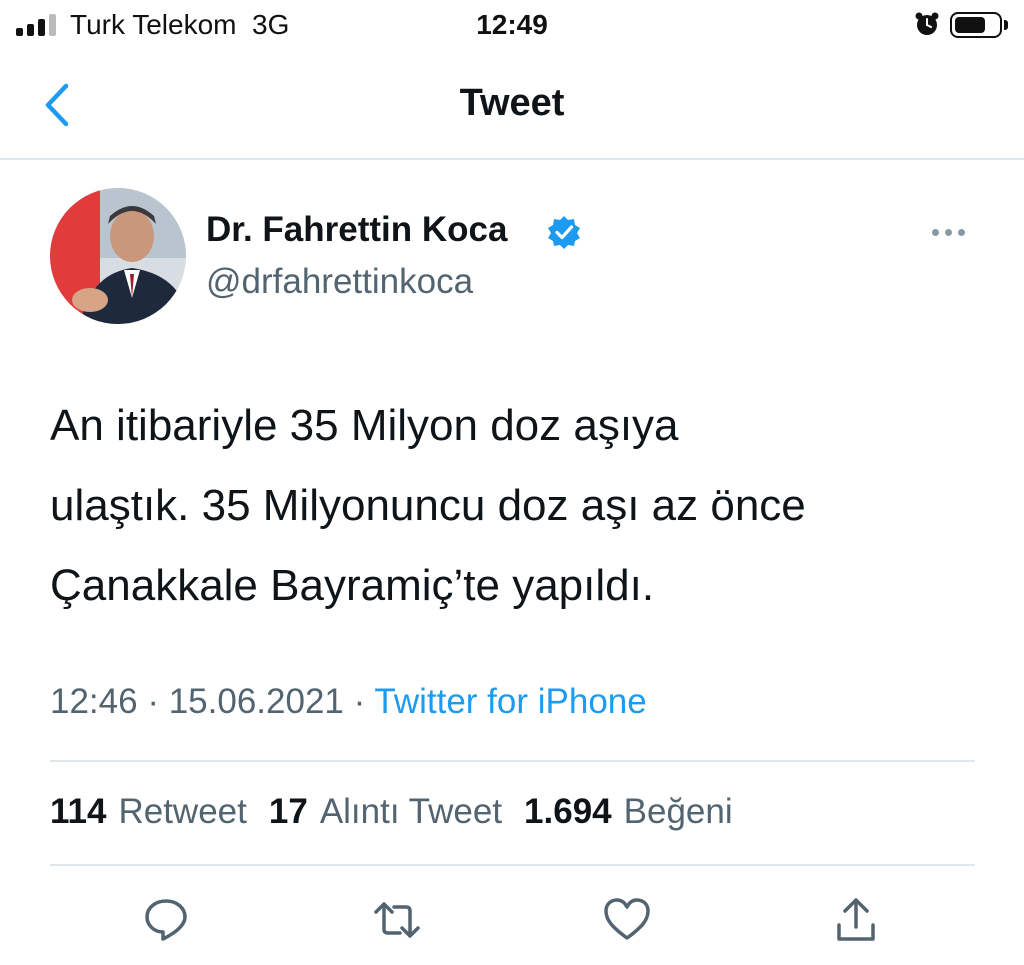  Describe the element at coordinates (348, 702) in the screenshot. I see `tweet-meta: 12:46 · 15.06.2021 · Twitter for iPhone` at that location.